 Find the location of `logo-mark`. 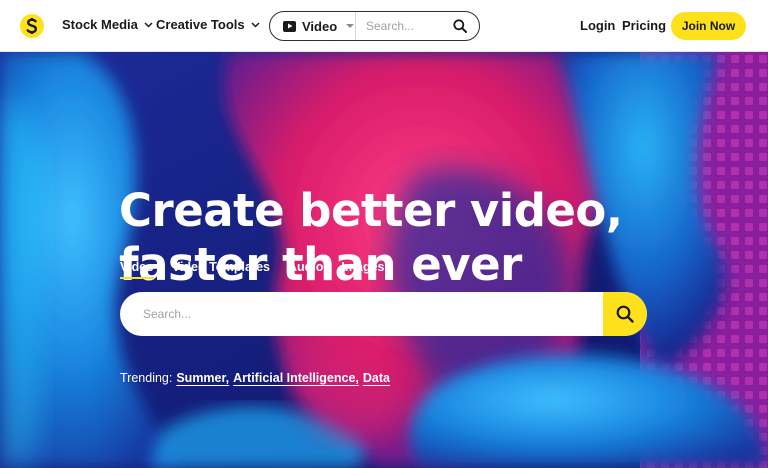

logo-mark is located at coordinates (32, 26).